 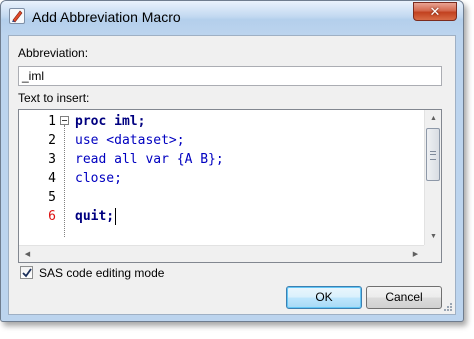 I want to click on code-token: quit;, so click(x=95, y=216).